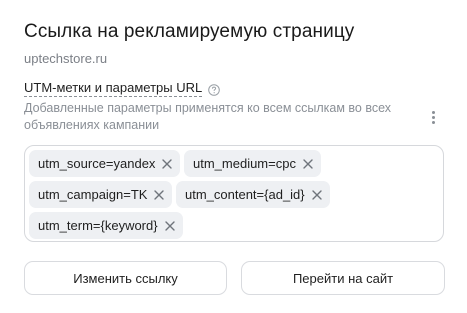 The height and width of the screenshot is (313, 467). I want to click on utm-tag: utm_source=yandex, so click(105, 163).